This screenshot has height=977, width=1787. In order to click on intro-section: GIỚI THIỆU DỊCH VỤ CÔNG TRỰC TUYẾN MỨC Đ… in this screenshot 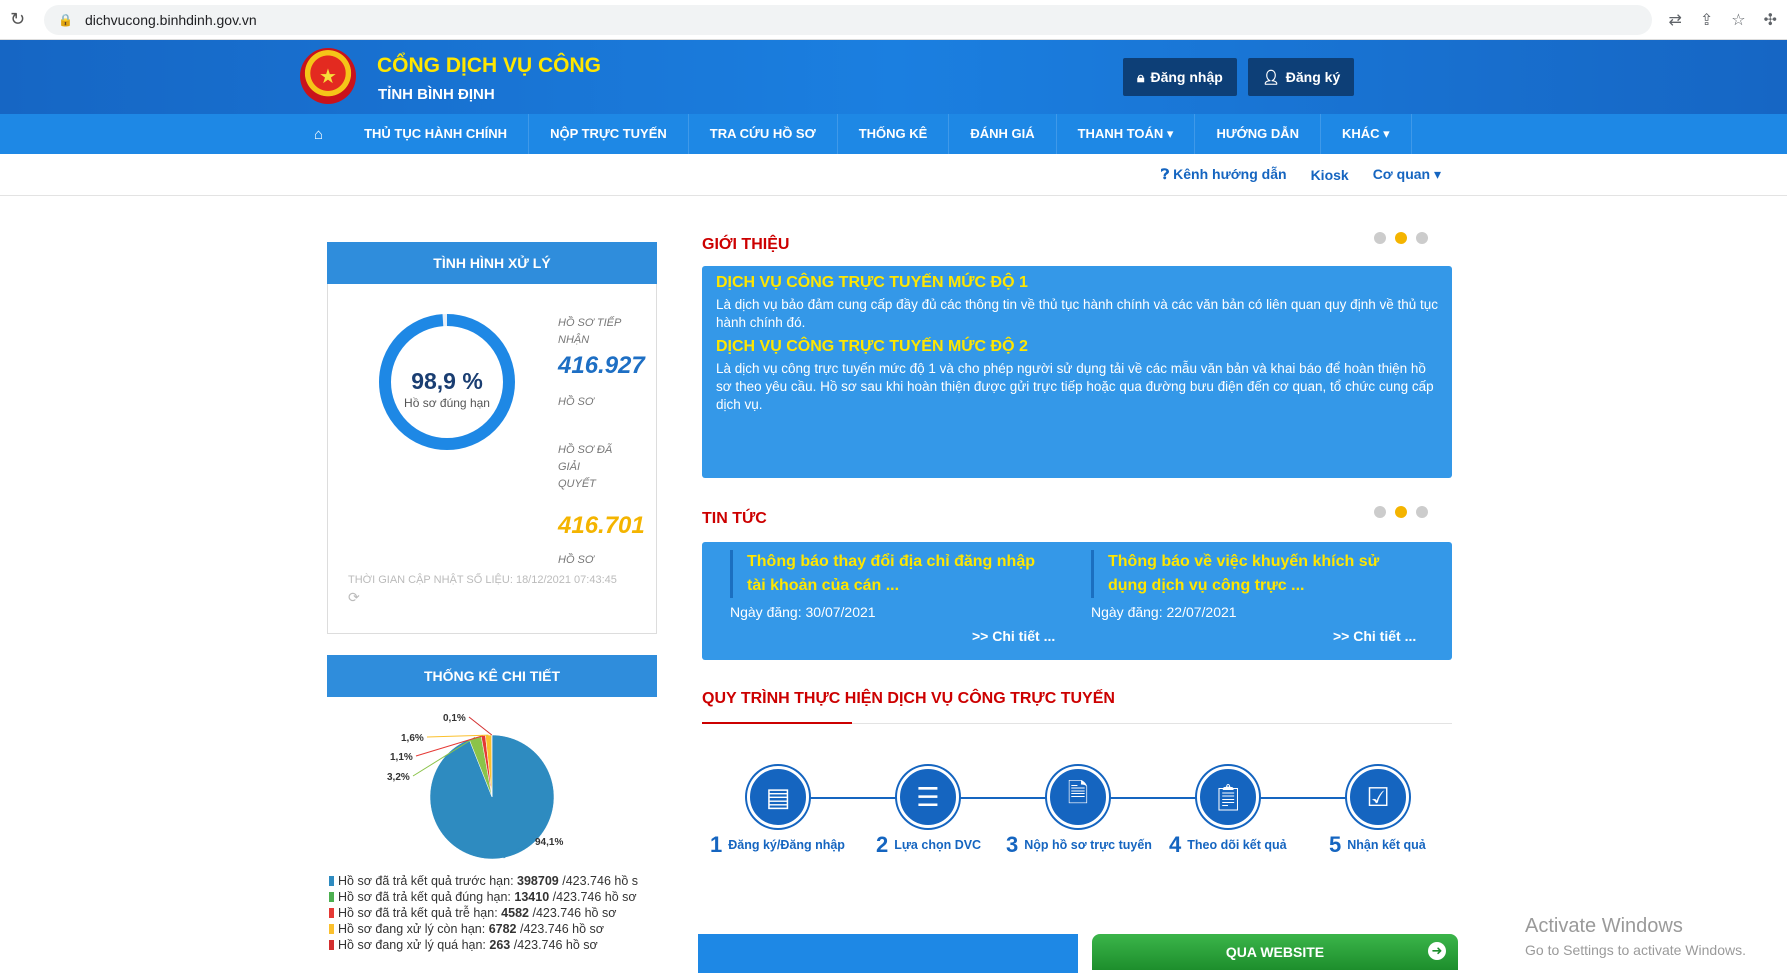, I will do `click(1077, 357)`.